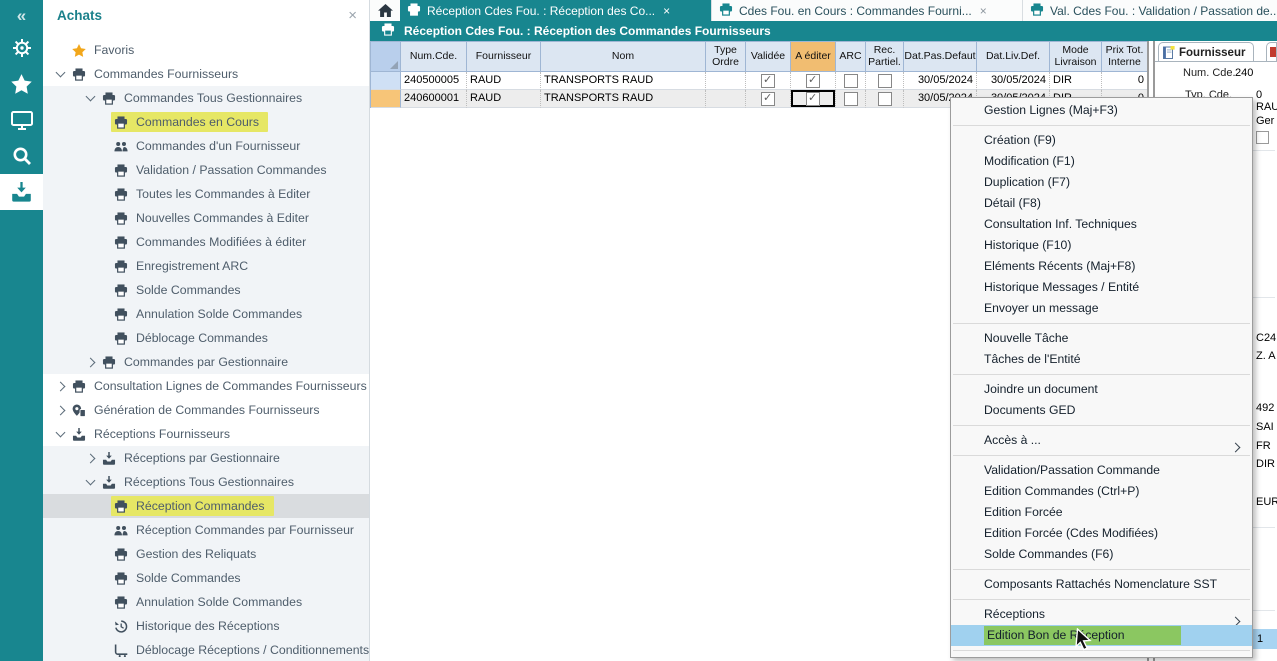  Describe the element at coordinates (206, 266) in the screenshot. I see `sidebar-item-enregistrement-arc: Enregistrement ARC` at that location.